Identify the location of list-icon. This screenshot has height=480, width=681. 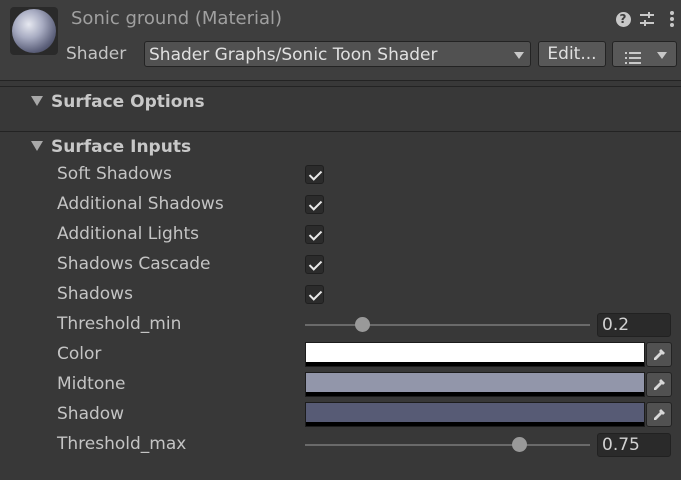
(633, 56).